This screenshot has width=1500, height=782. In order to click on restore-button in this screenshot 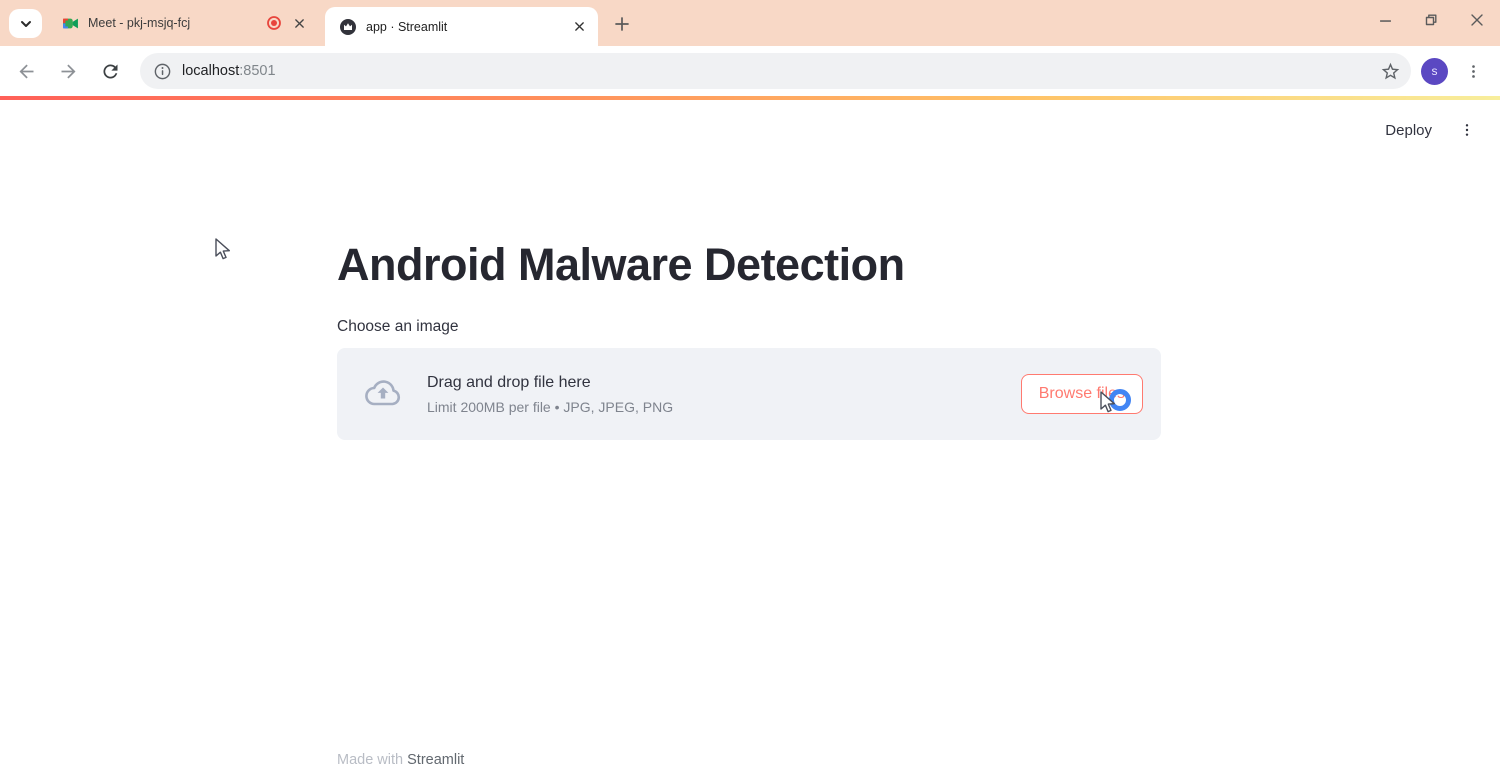, I will do `click(1431, 20)`.